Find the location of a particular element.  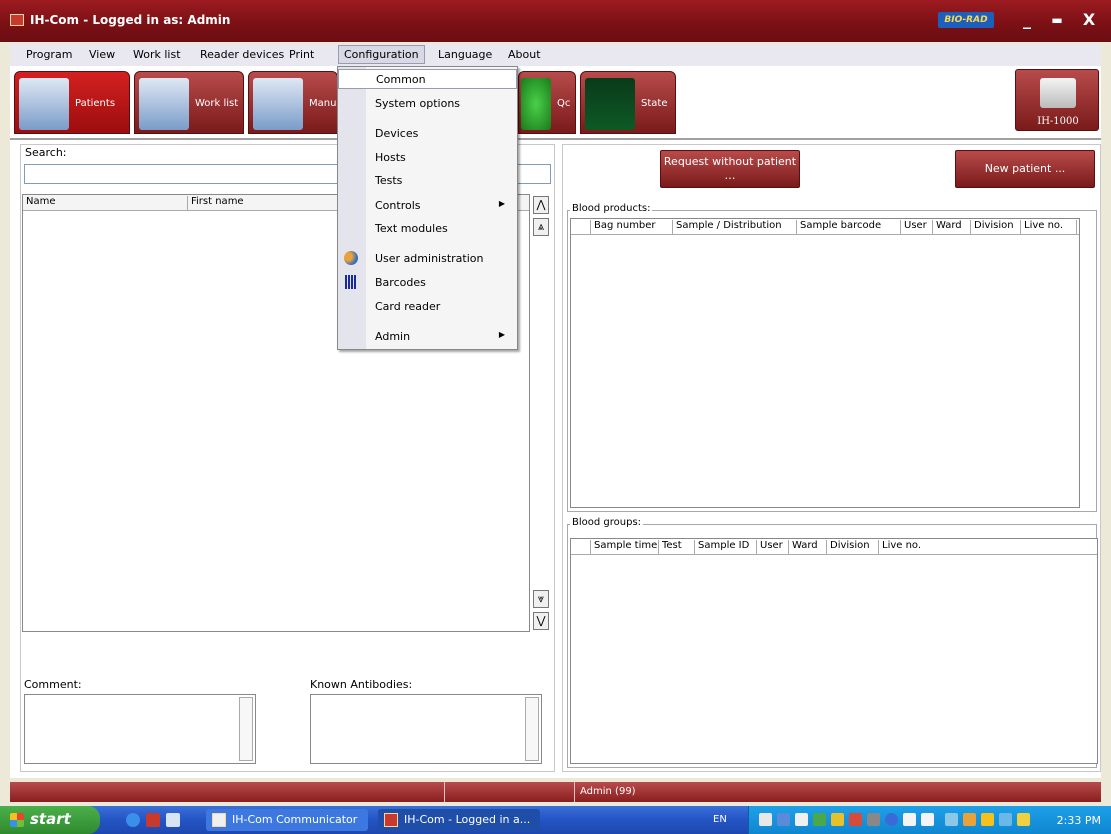

col-sample-distribution: Sample / Distribution is located at coordinates (735, 227).